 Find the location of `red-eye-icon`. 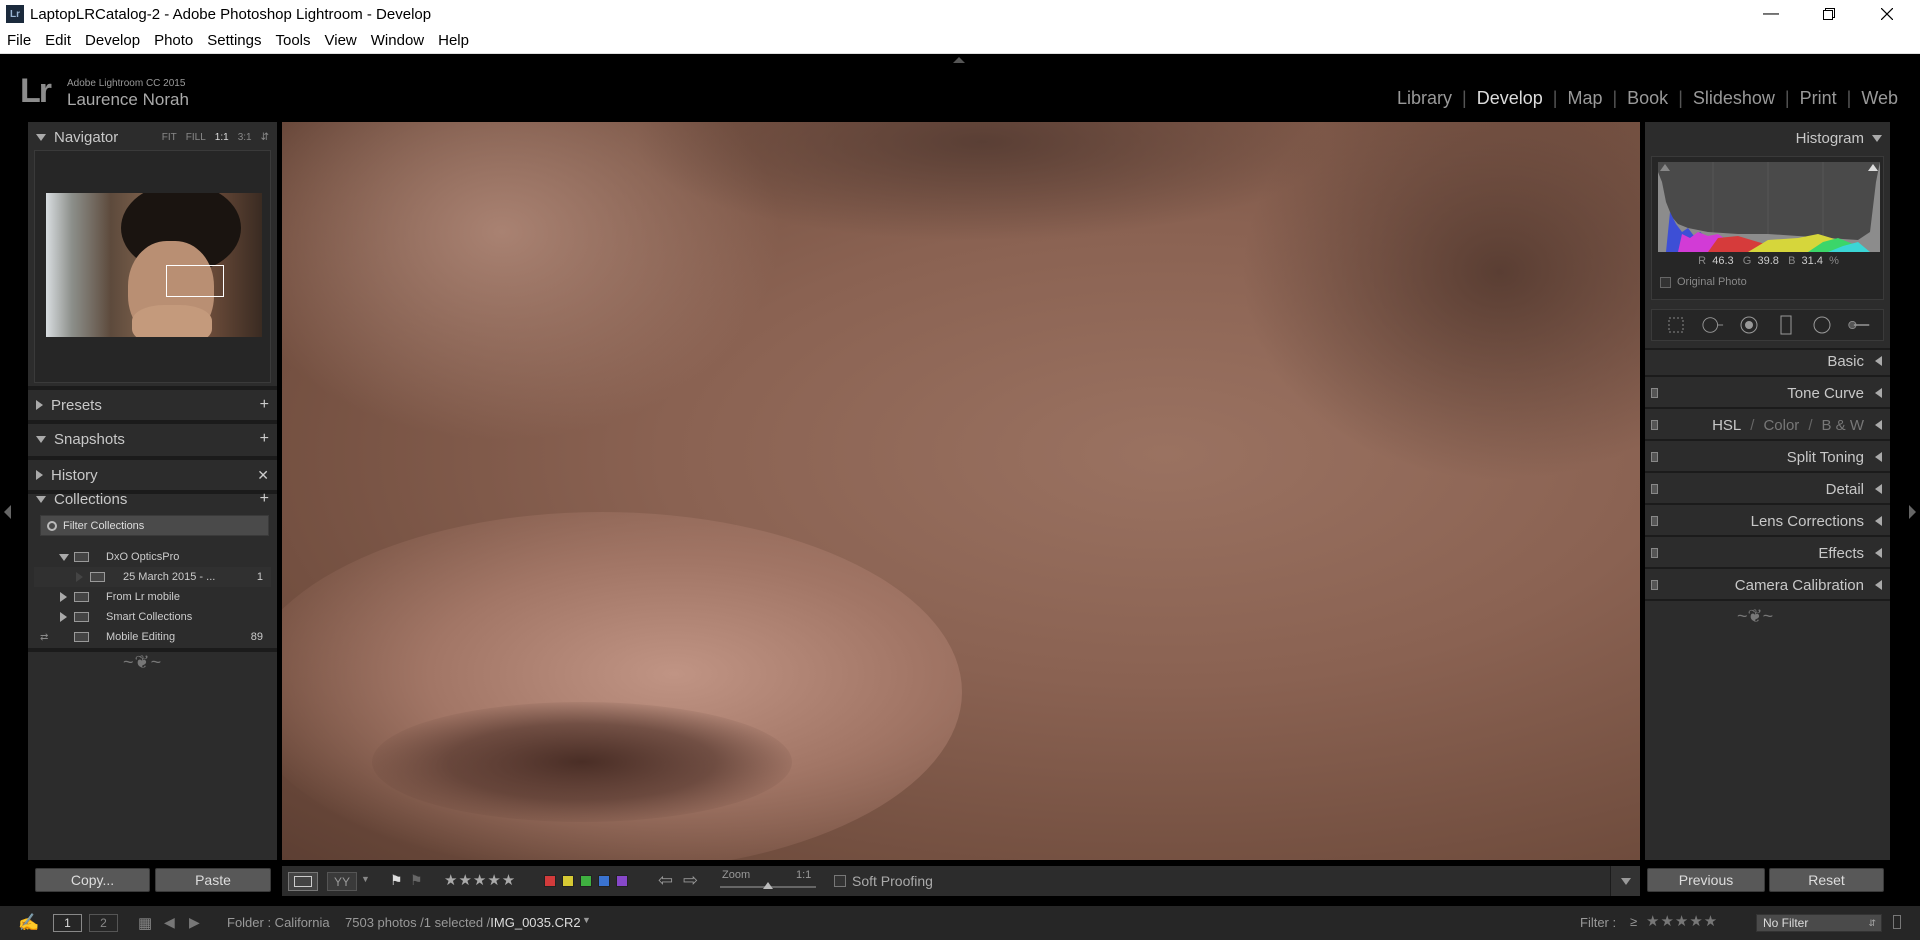

red-eye-icon is located at coordinates (1749, 325).